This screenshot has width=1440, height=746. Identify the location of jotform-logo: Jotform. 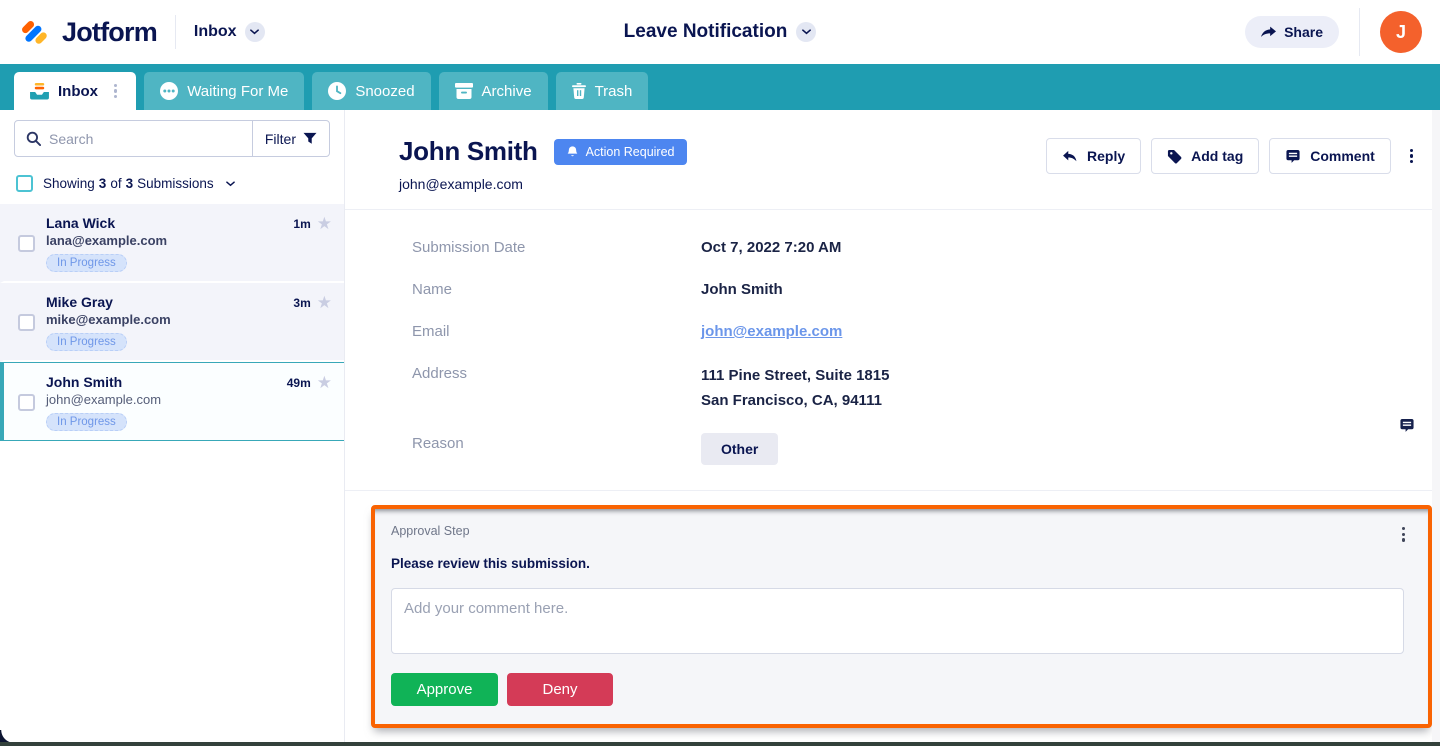
(88, 32).